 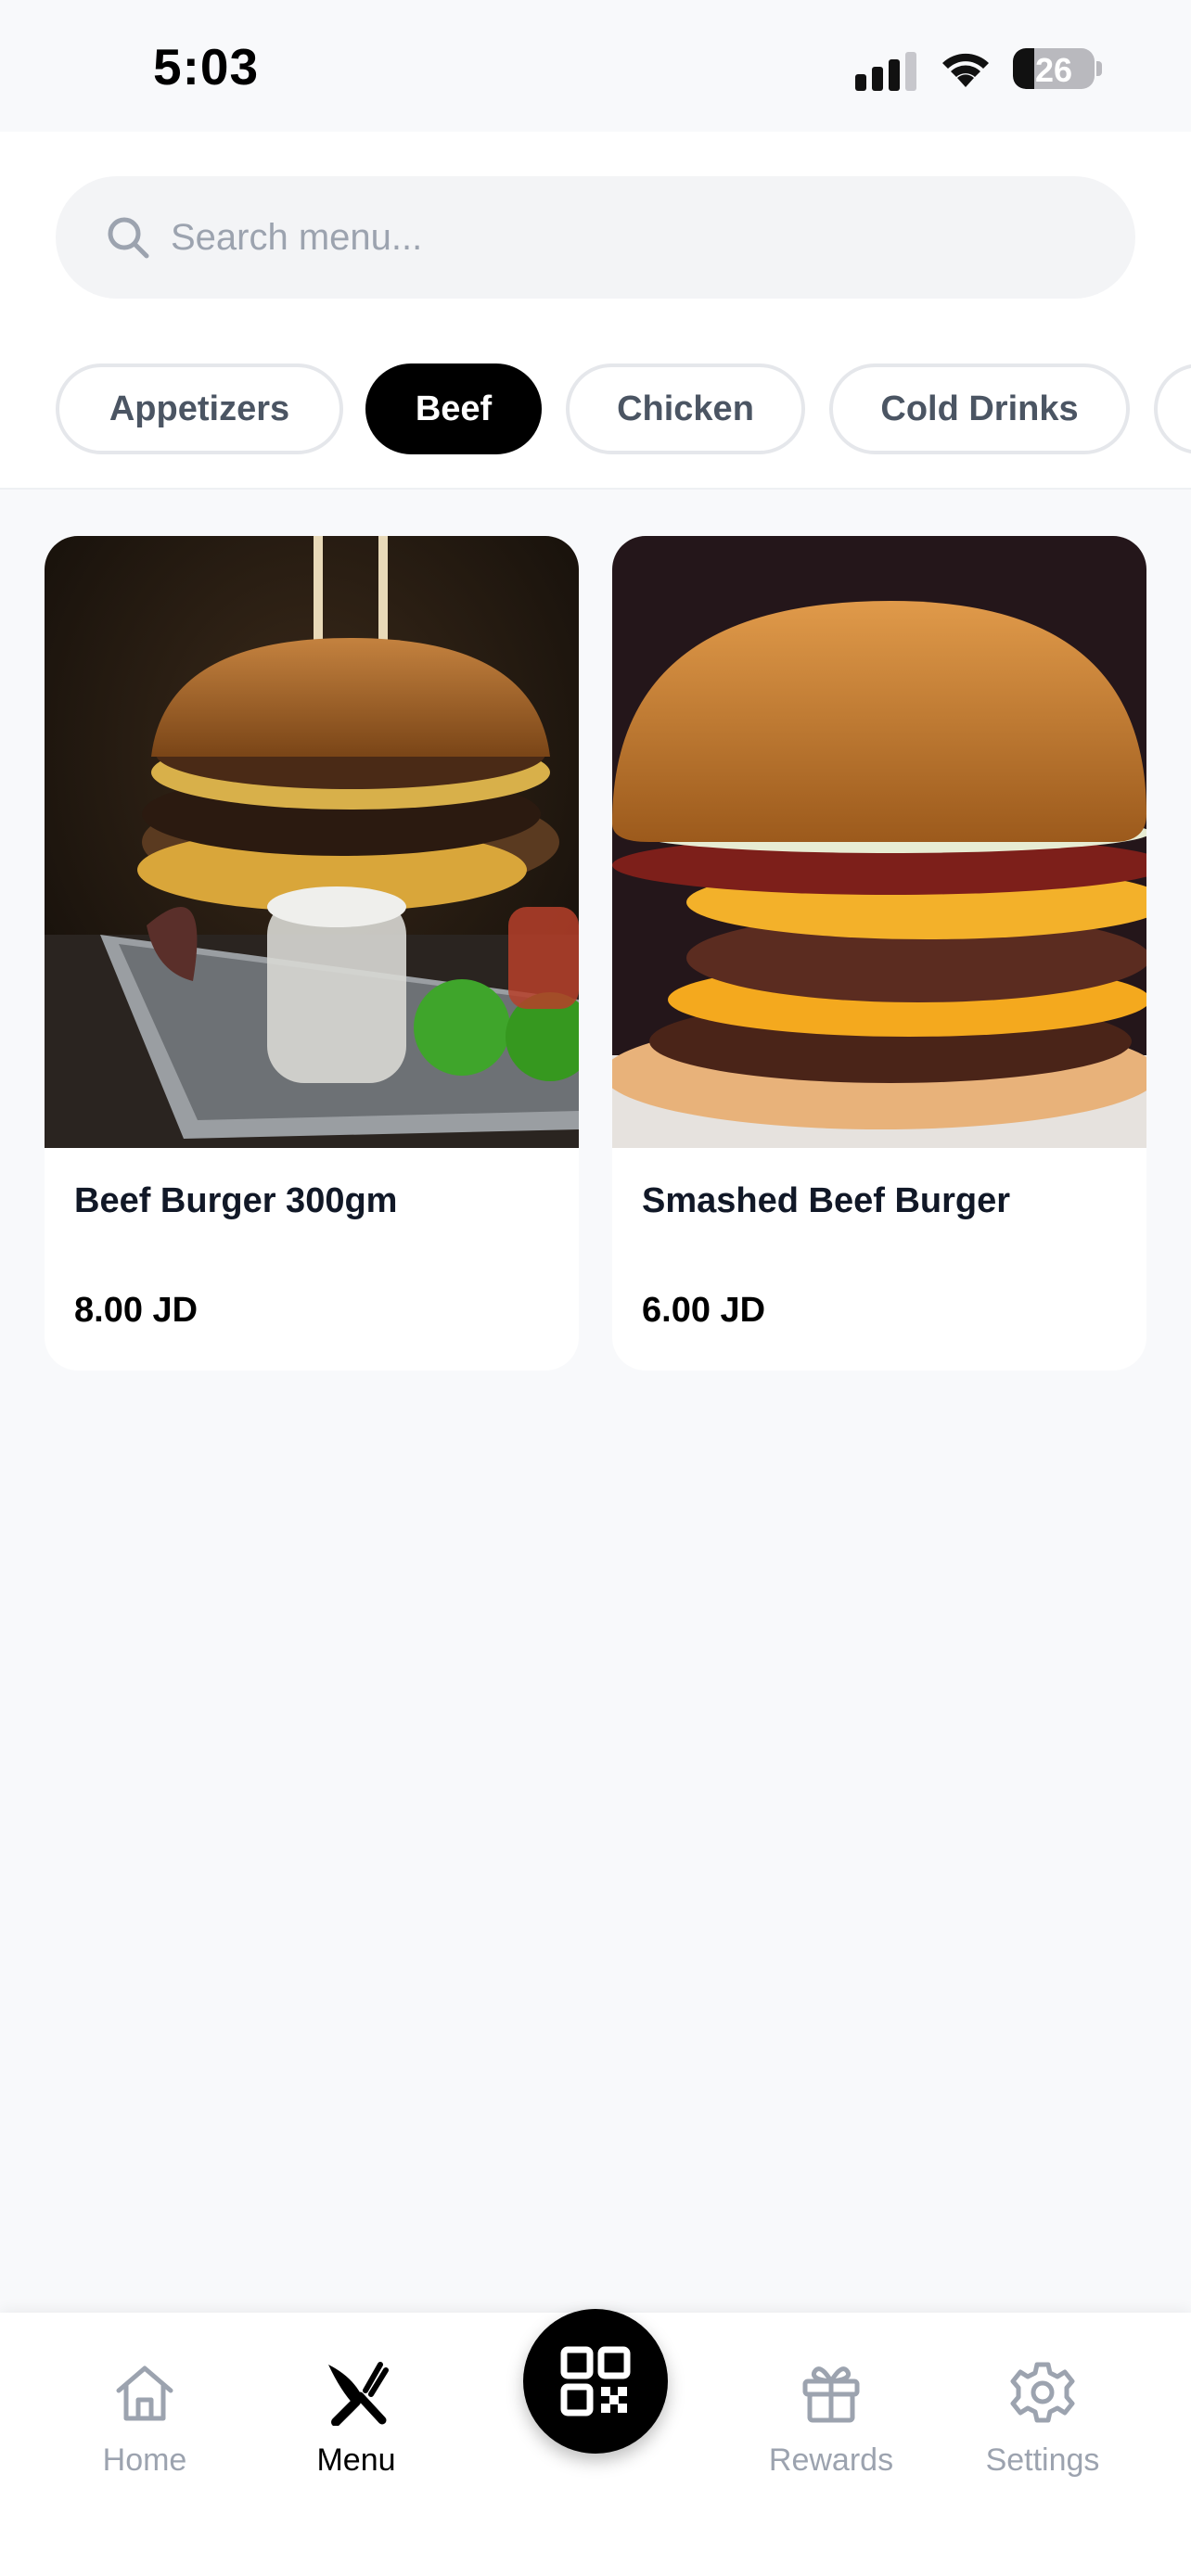 I want to click on product-name: Beef Burger 300gm, so click(x=236, y=1200).